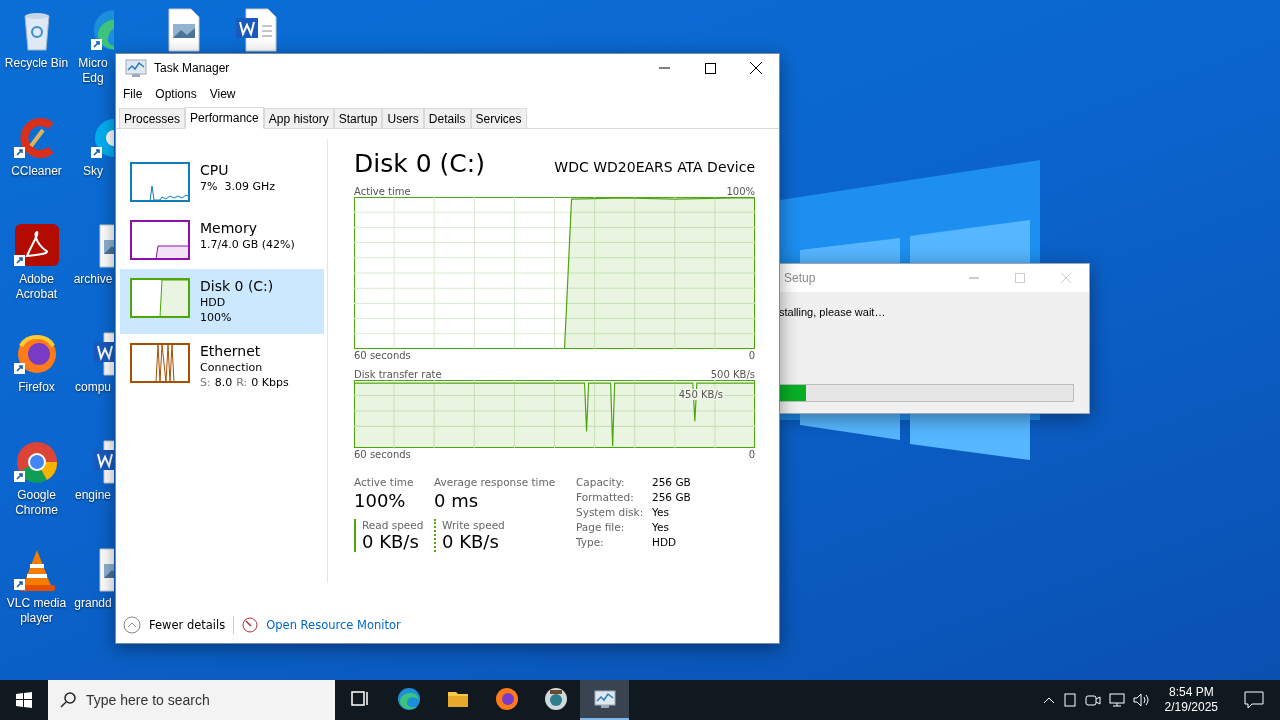  Describe the element at coordinates (224, 118) in the screenshot. I see `tab: Performance` at that location.